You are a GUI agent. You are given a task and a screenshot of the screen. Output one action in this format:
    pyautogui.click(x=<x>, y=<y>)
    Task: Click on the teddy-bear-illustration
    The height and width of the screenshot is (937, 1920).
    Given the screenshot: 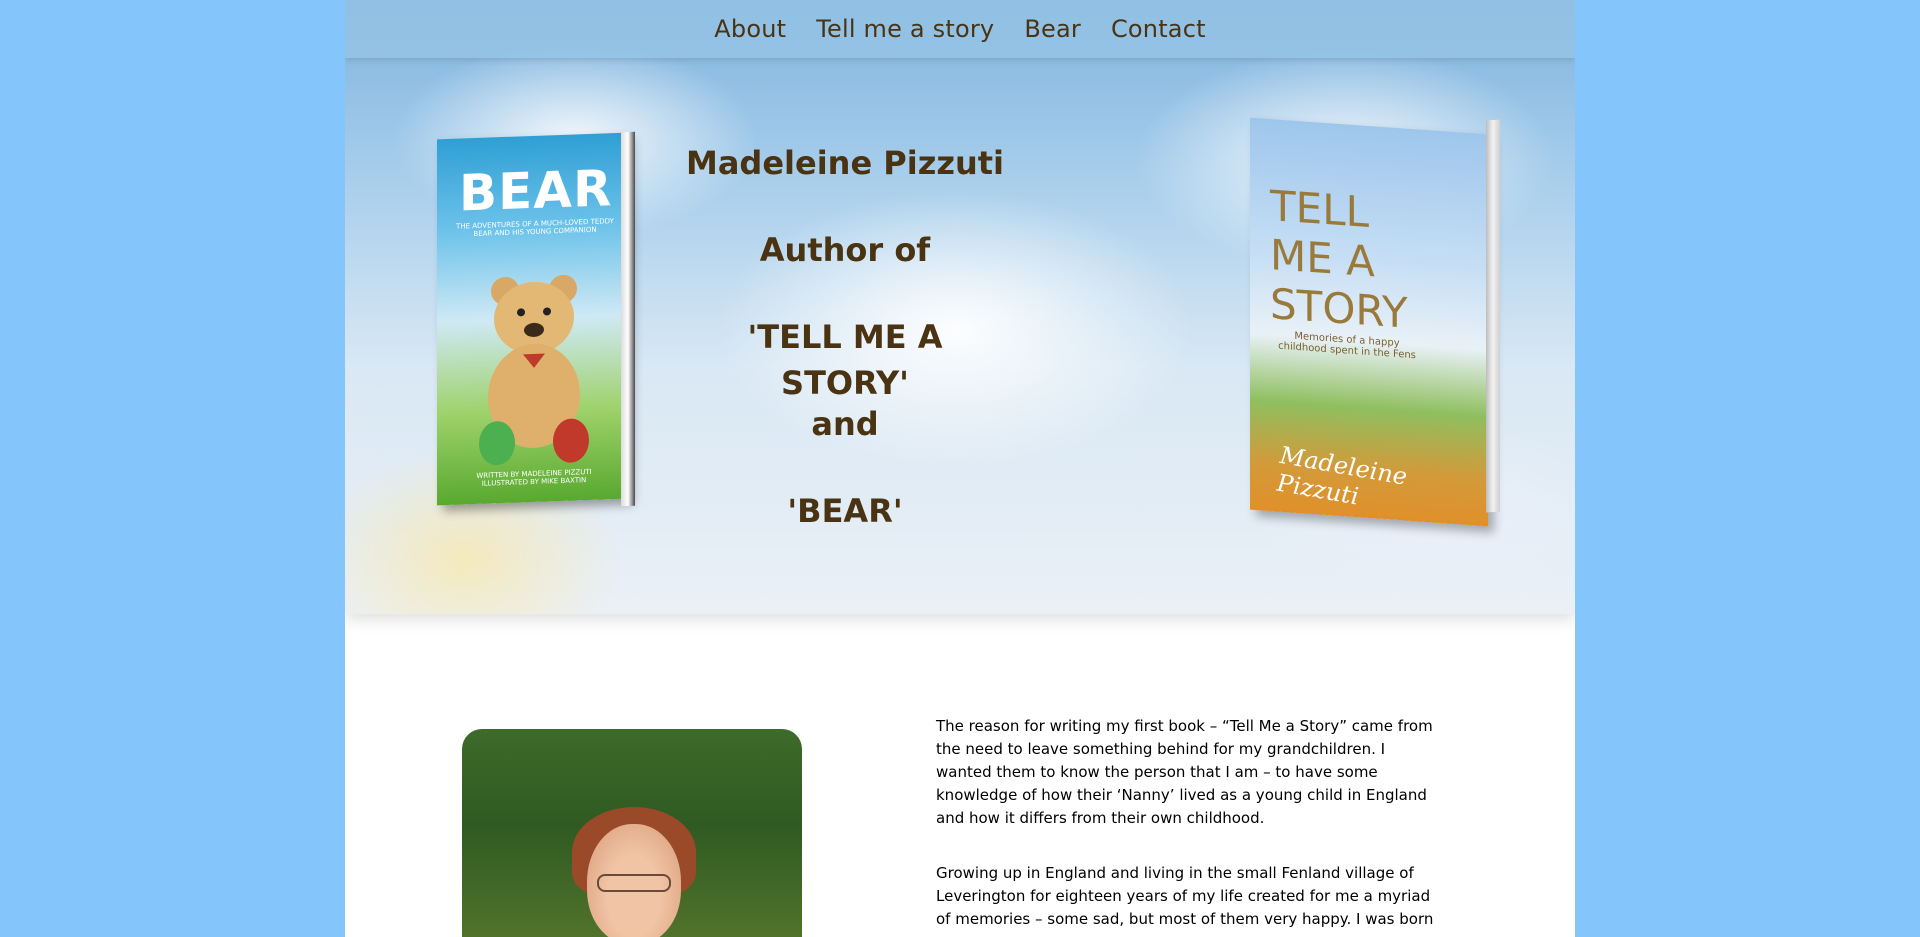 What is the action you would take?
    pyautogui.click(x=534, y=370)
    